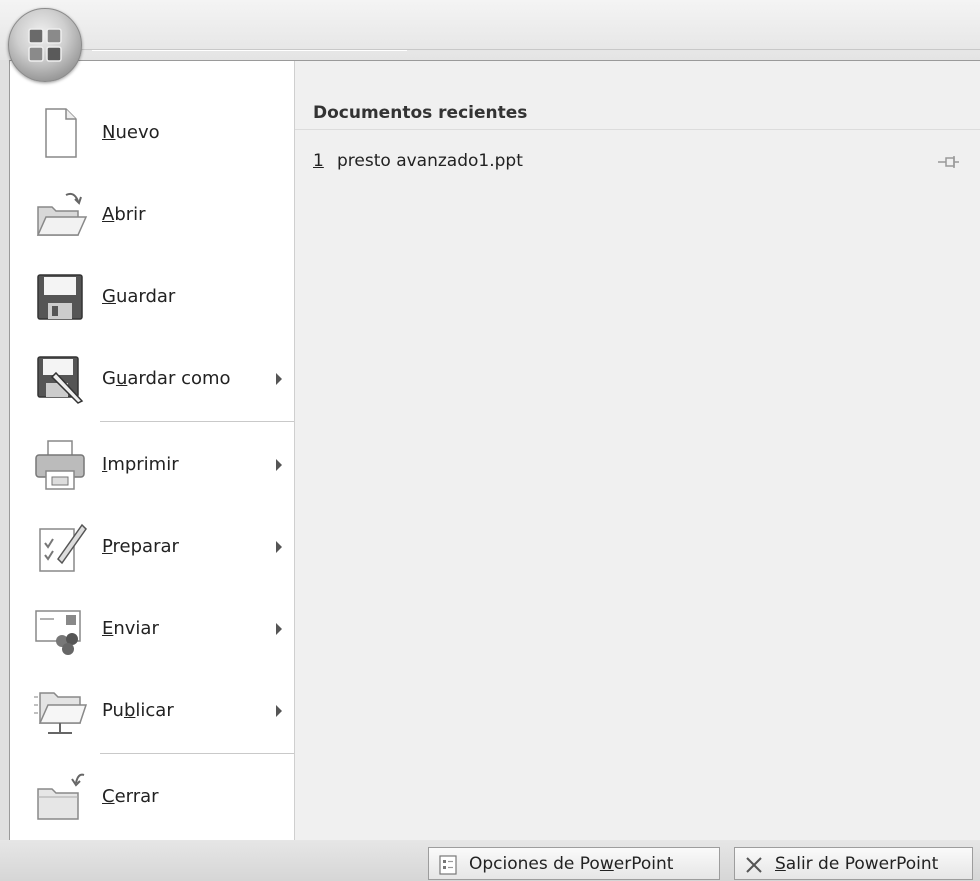 The width and height of the screenshot is (980, 881). I want to click on menu-item-imprimir: Imprimir, so click(158, 465).